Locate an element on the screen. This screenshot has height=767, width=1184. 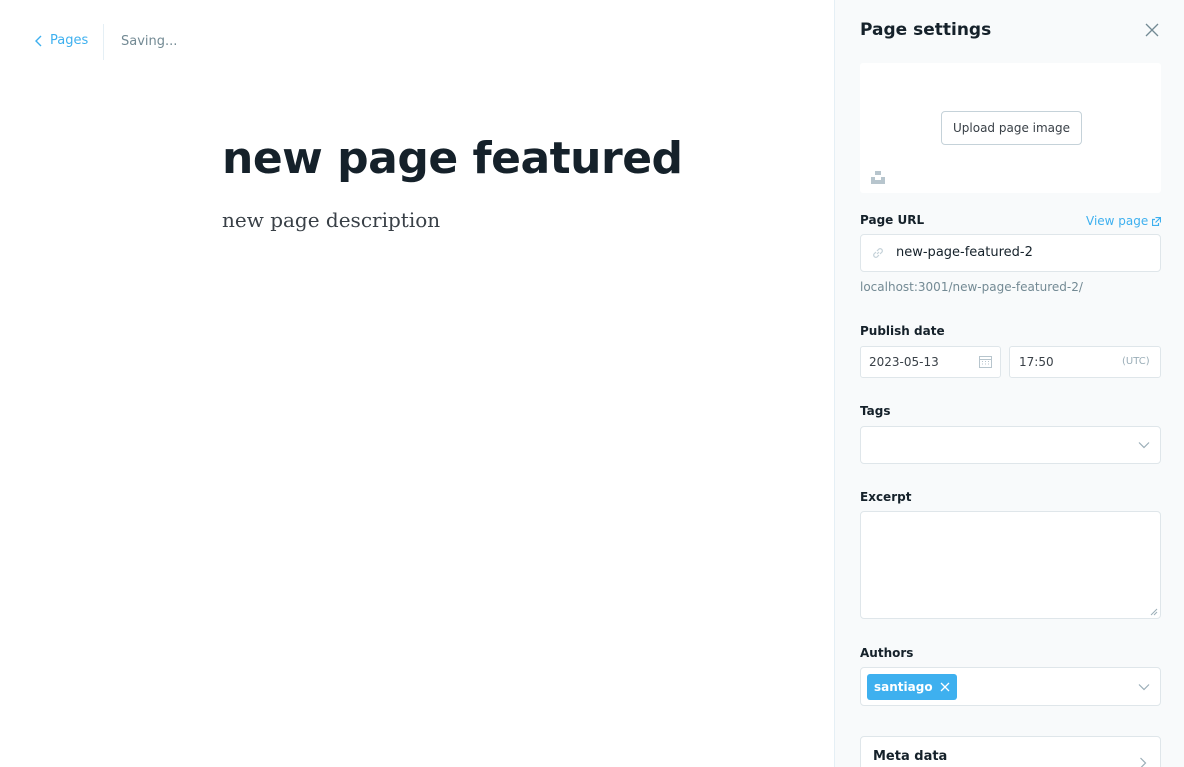
timezone-label: (UTC) is located at coordinates (1136, 361).